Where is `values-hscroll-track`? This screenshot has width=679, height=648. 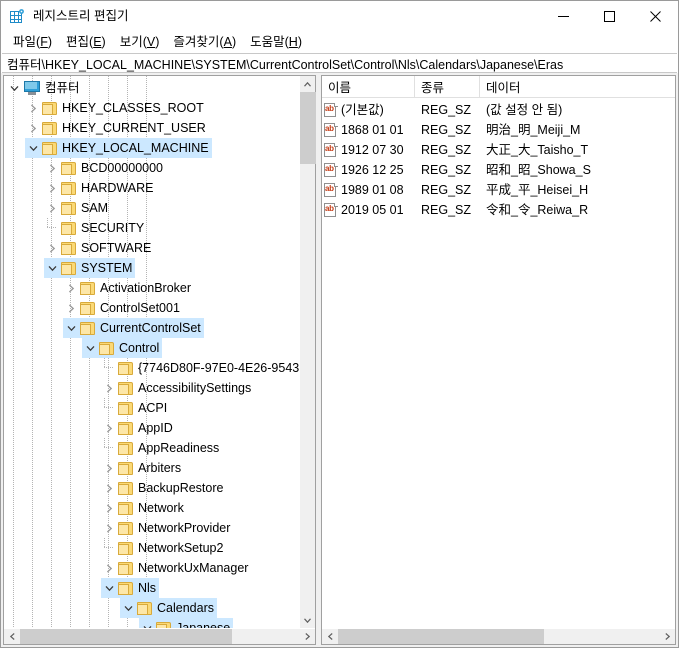
values-hscroll-track is located at coordinates (498, 636).